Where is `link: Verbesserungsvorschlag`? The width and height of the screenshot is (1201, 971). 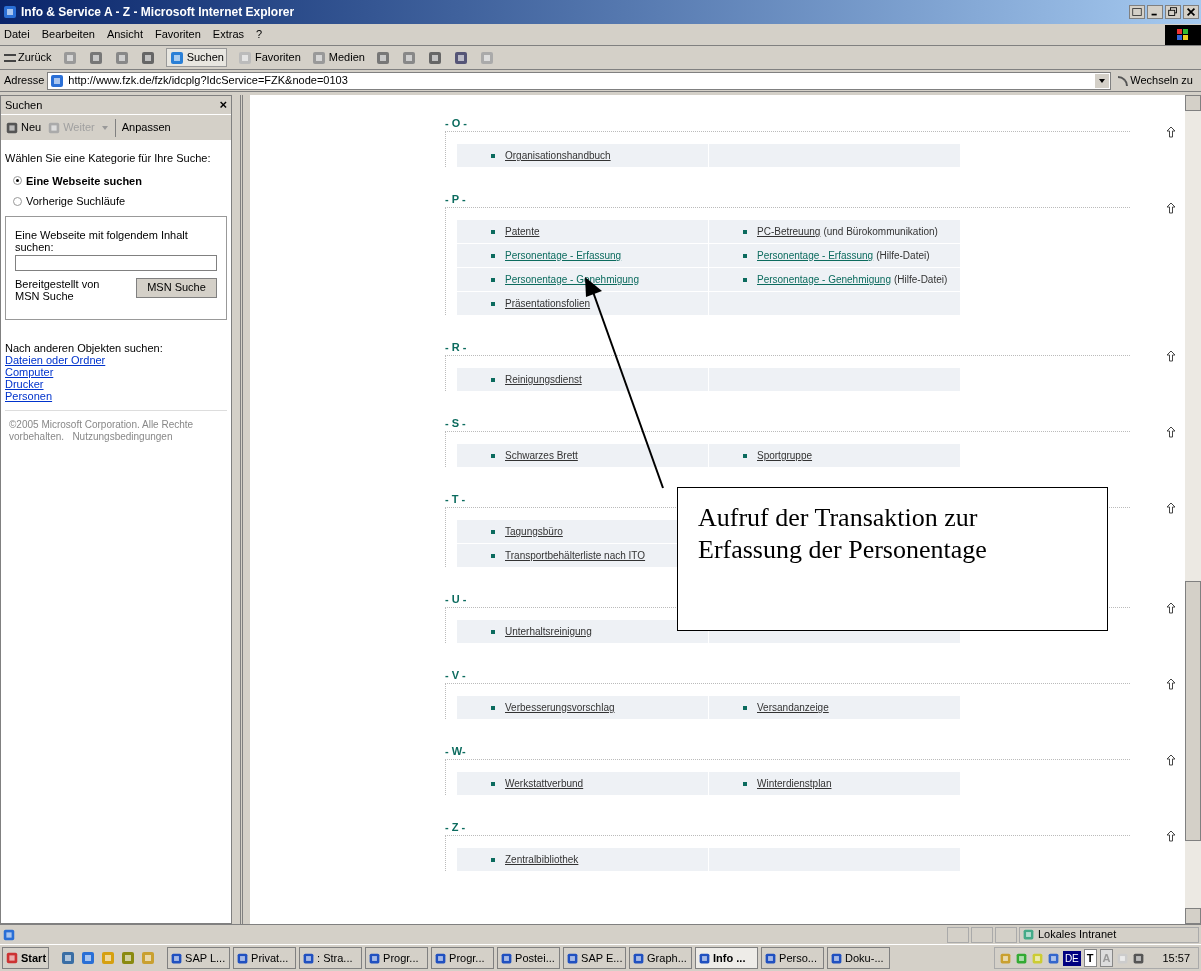
link: Verbesserungsvorschlag is located at coordinates (560, 707).